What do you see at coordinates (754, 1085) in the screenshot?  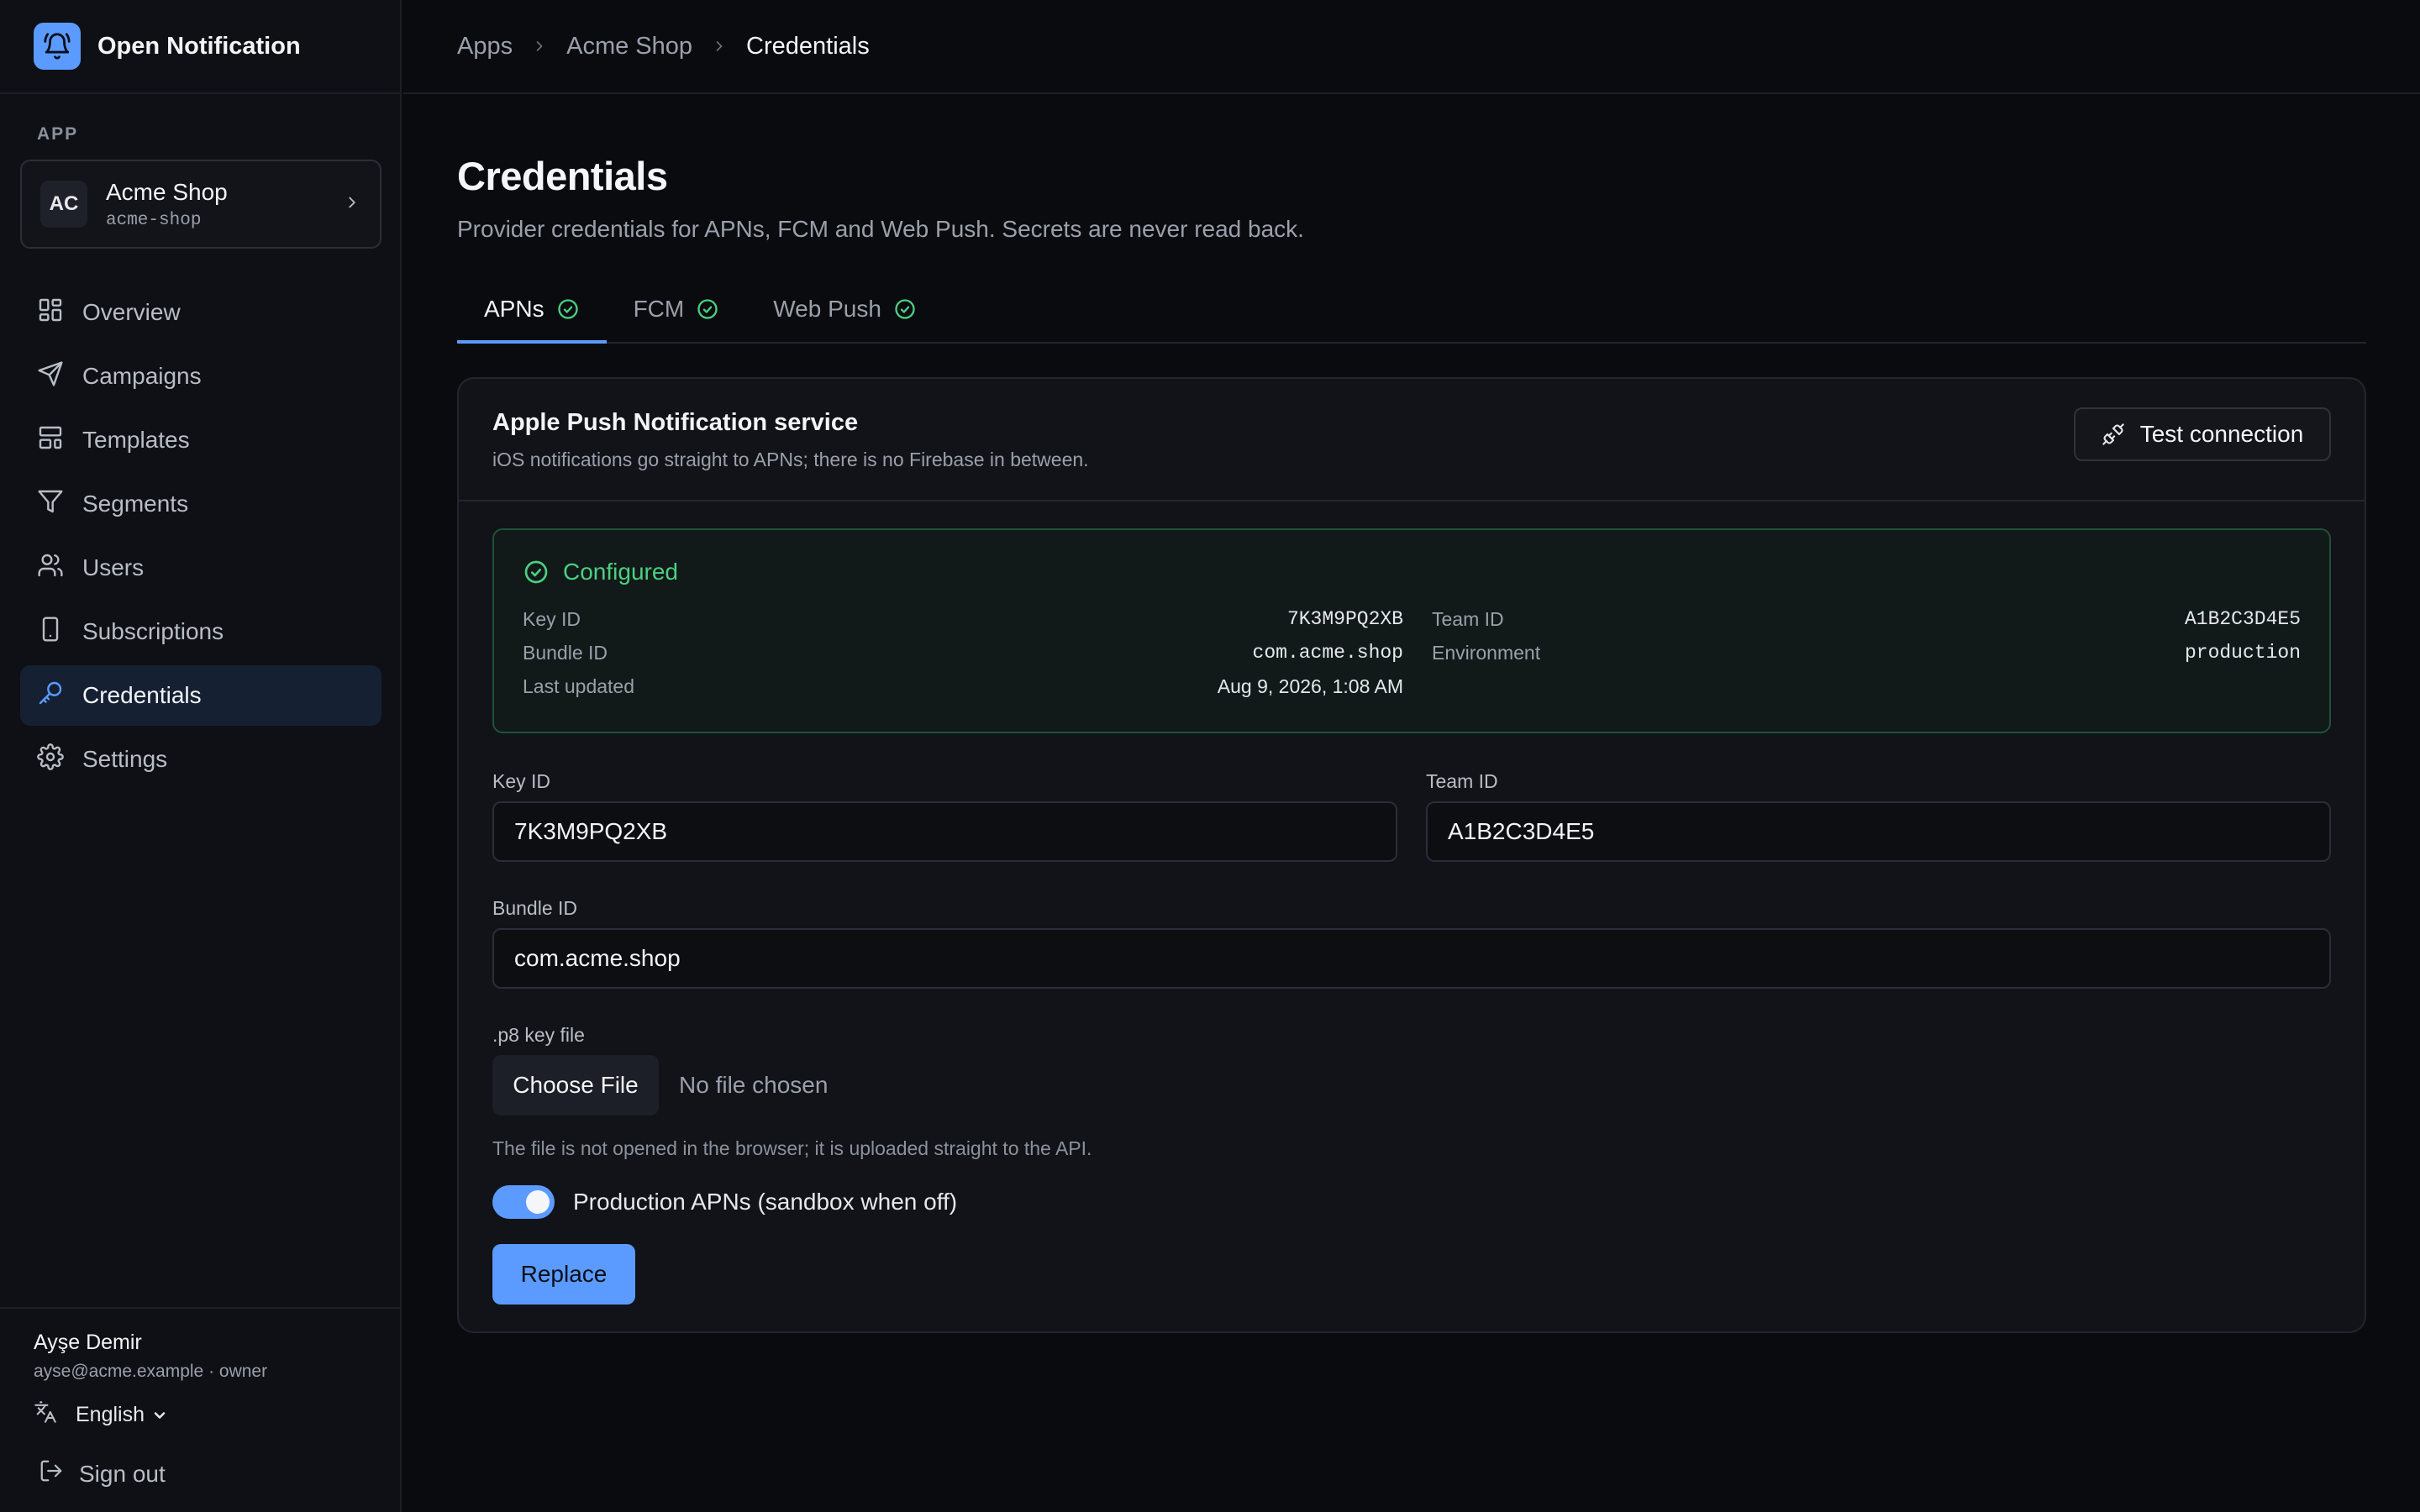 I see `file-status: No file chosen` at bounding box center [754, 1085].